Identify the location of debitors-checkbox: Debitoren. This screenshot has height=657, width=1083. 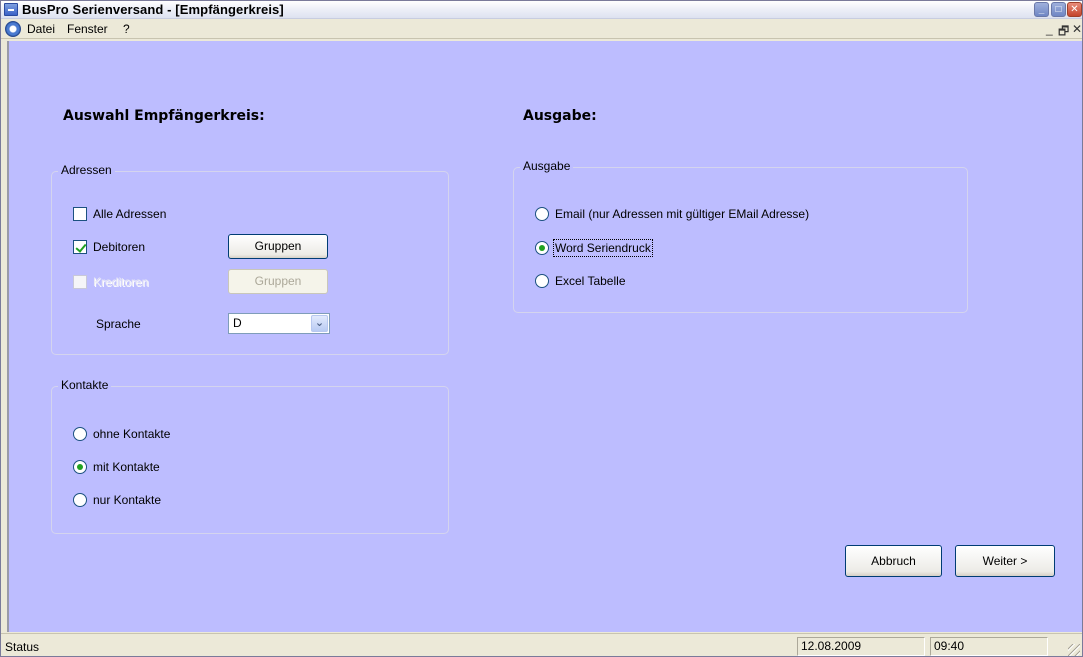
(109, 247).